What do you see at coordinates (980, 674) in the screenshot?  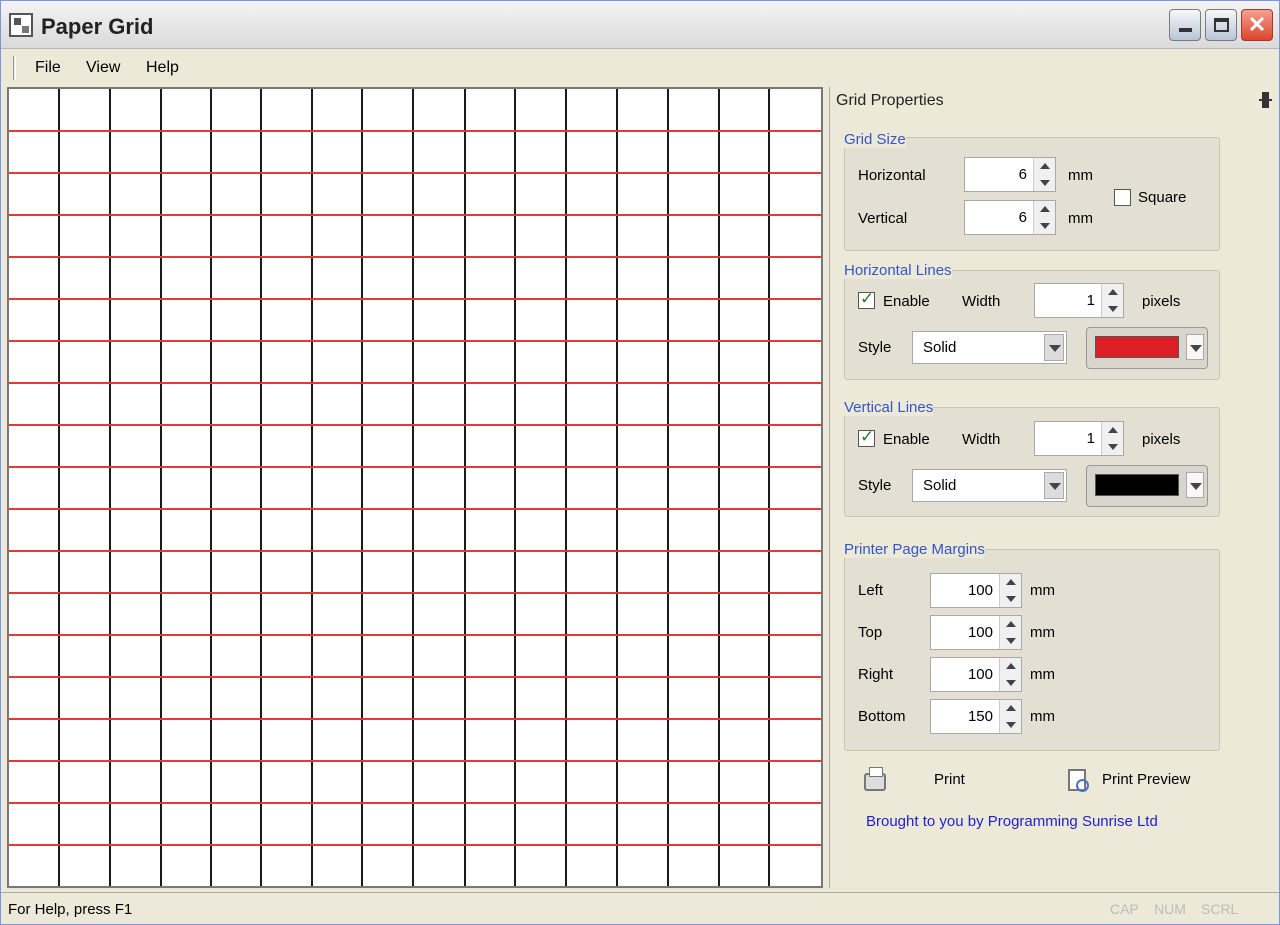 I see `right-margin-value: 100` at bounding box center [980, 674].